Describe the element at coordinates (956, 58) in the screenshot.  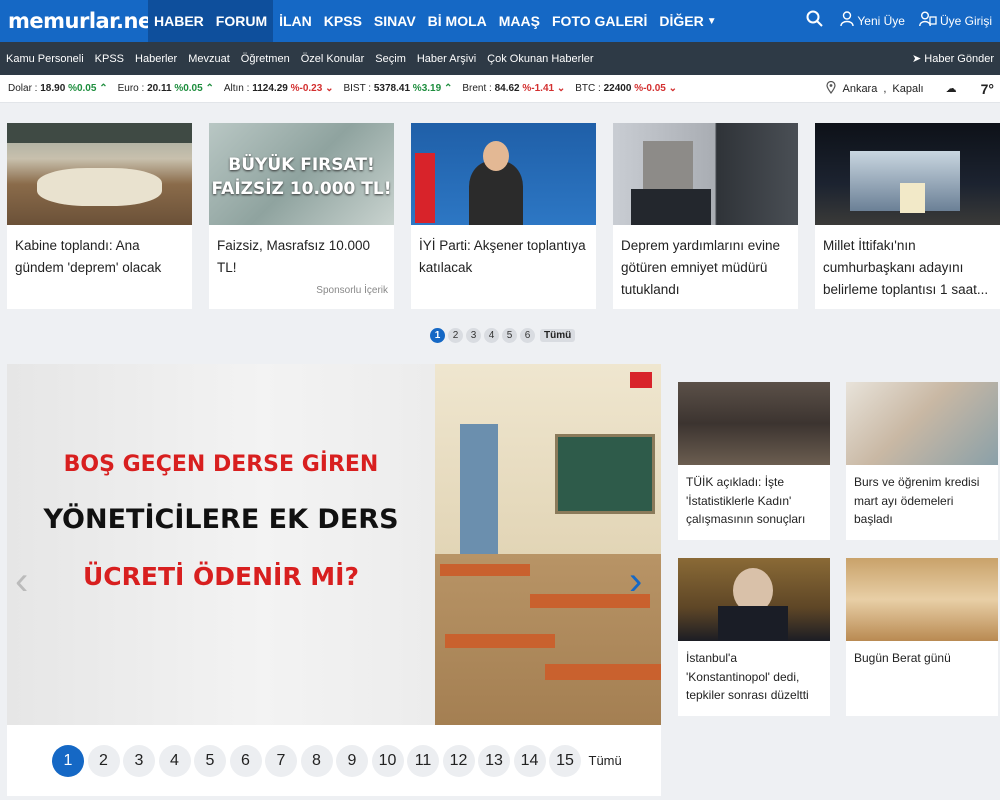
I see `send-news-link: ➤ Haber Gönder` at that location.